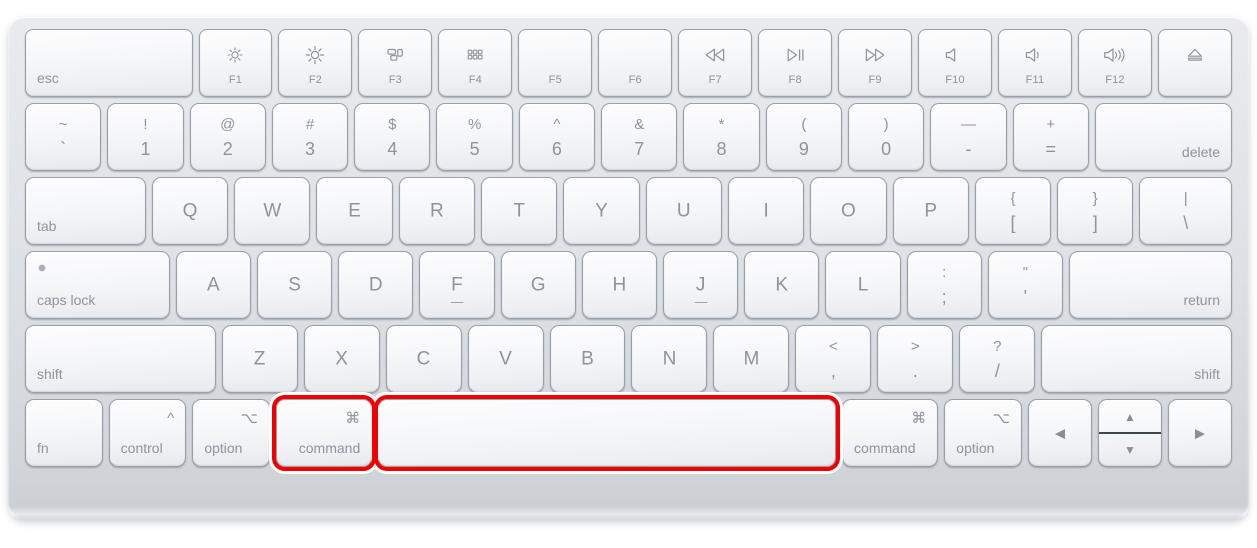 This screenshot has width=1257, height=548. Describe the element at coordinates (555, 80) in the screenshot. I see `key-caption: F5` at that location.